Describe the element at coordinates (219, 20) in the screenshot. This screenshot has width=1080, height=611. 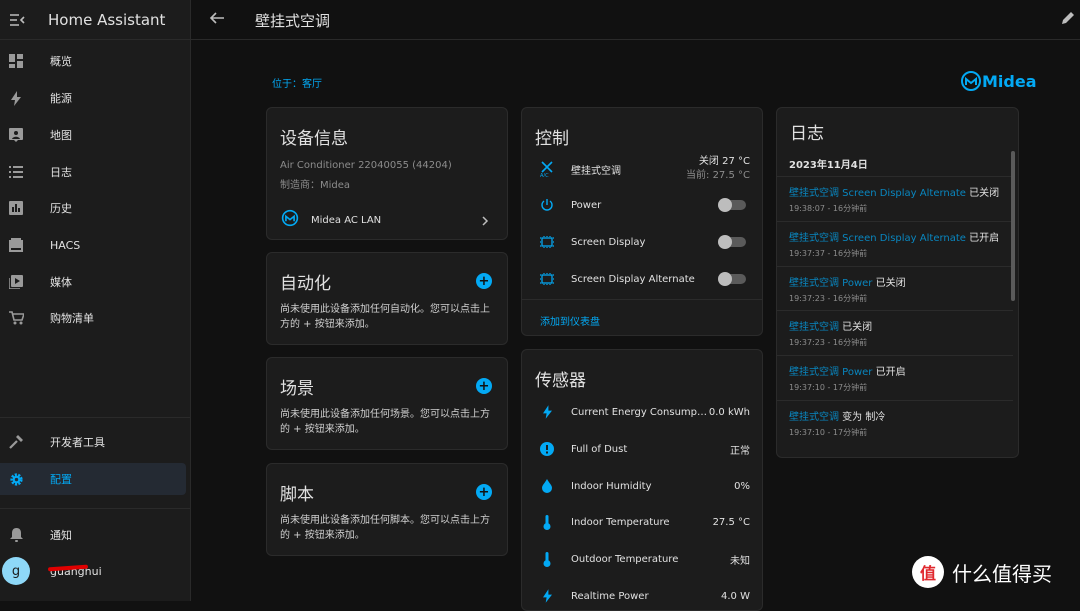
I see `back-arrow-icon` at that location.